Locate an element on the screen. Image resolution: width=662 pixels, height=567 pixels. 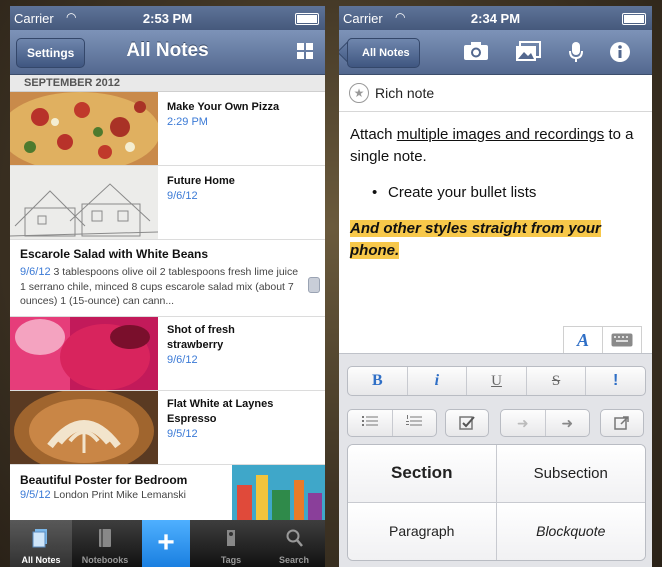
note-title-field: Rich note is located at coordinates (404, 93).